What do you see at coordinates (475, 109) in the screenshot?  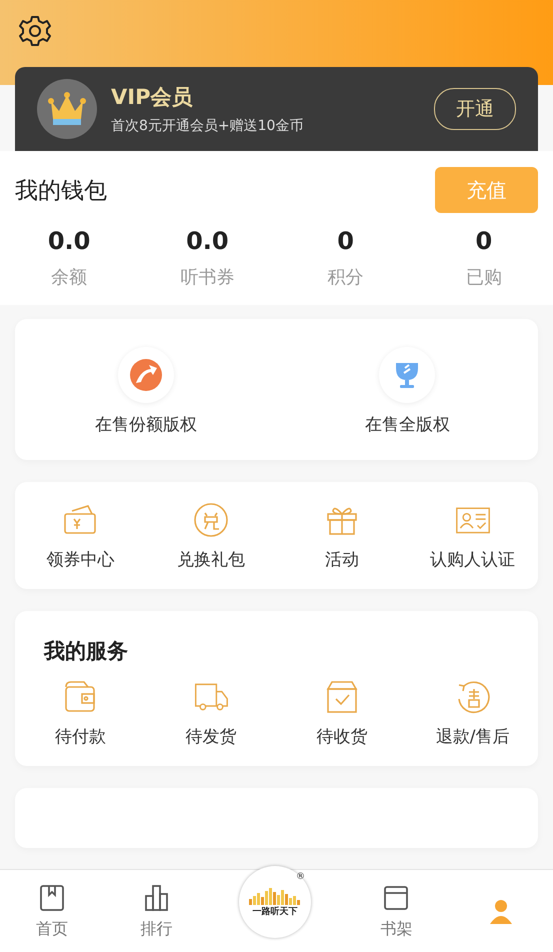 I see `activate-button: 开通` at bounding box center [475, 109].